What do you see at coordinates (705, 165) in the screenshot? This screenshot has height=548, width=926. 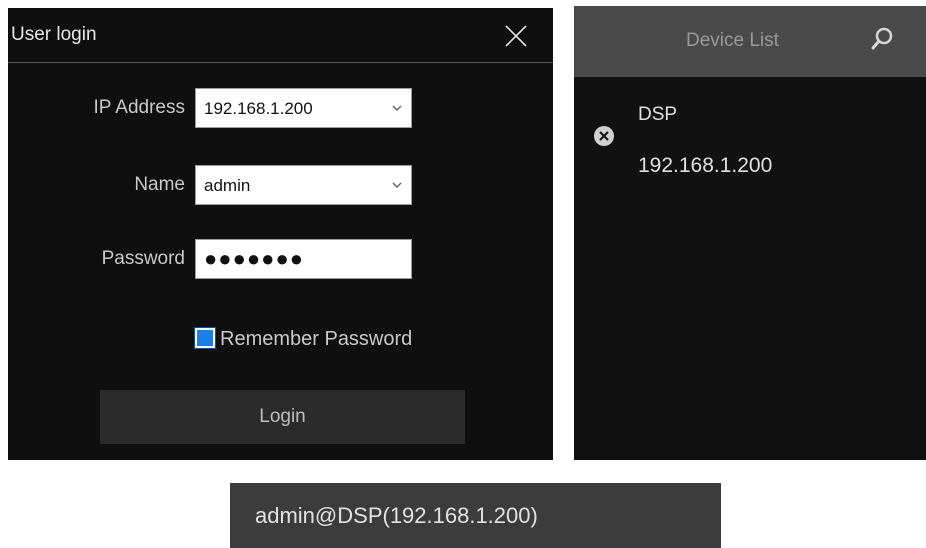 I see `device-ip: 192.168.1.200` at bounding box center [705, 165].